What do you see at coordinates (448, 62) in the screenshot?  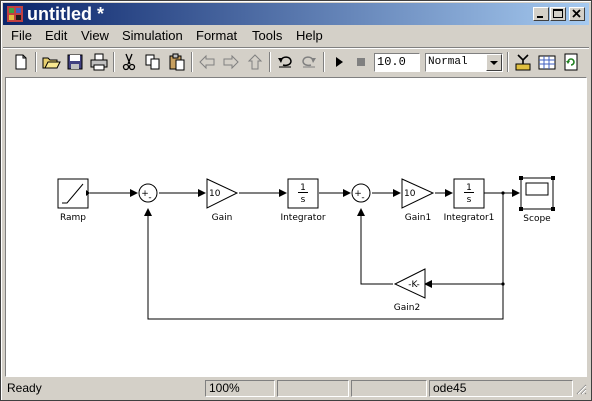 I see `simulation-mode-value: Normal` at bounding box center [448, 62].